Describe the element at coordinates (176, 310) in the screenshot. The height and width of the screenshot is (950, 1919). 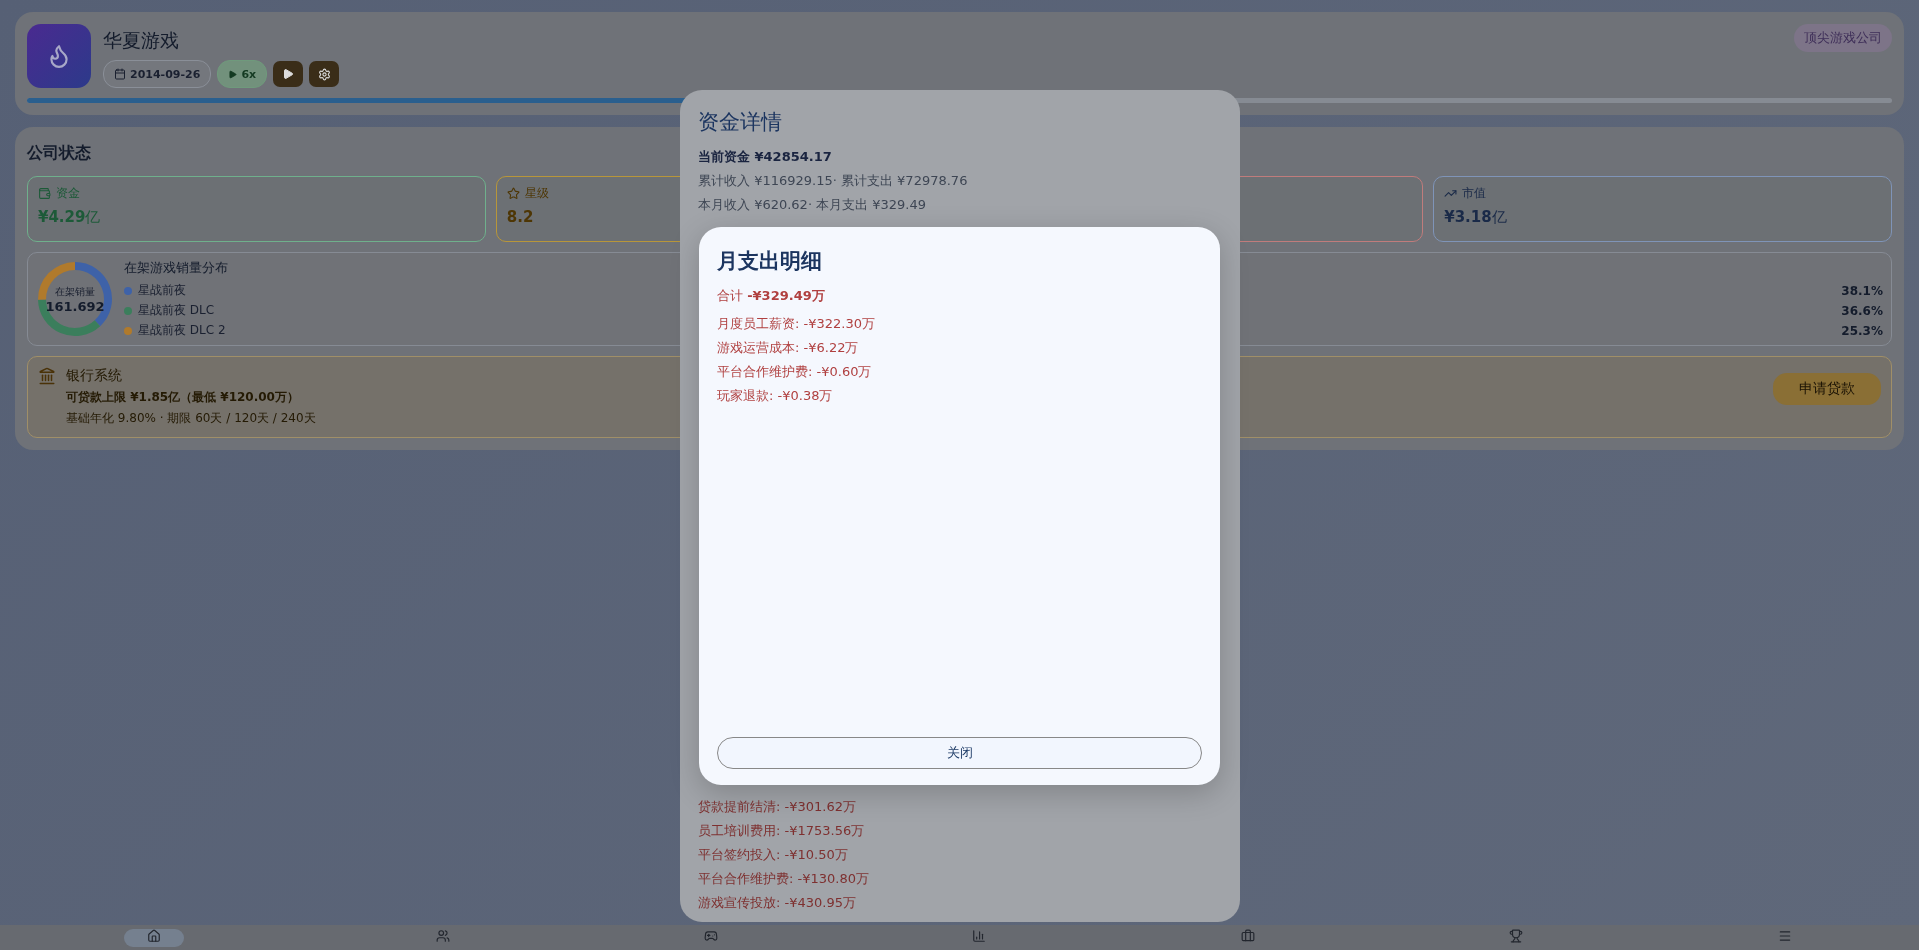
I see `legend-label: 星战前夜 DLC` at that location.